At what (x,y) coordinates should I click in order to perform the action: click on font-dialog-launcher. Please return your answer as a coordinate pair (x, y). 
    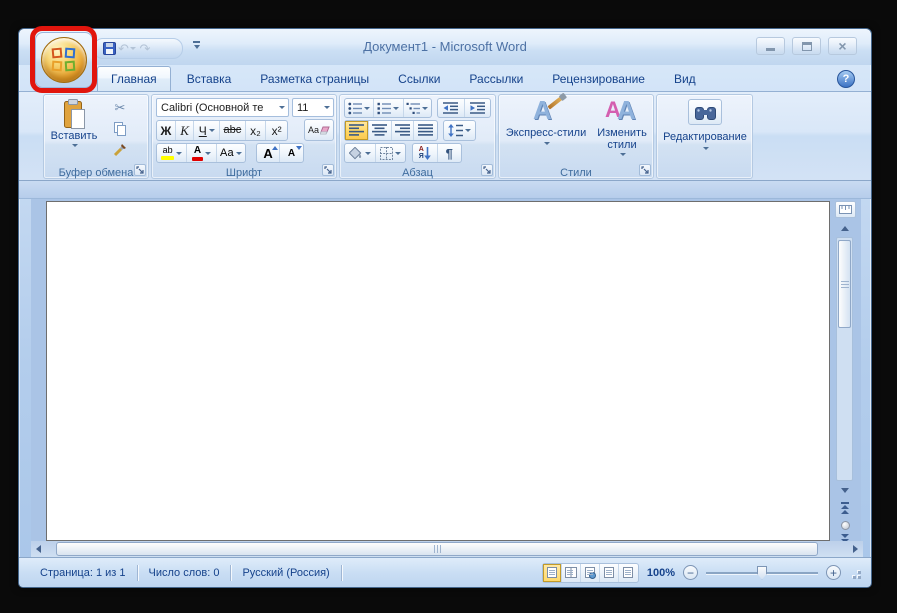
    Looking at the image, I should click on (328, 170).